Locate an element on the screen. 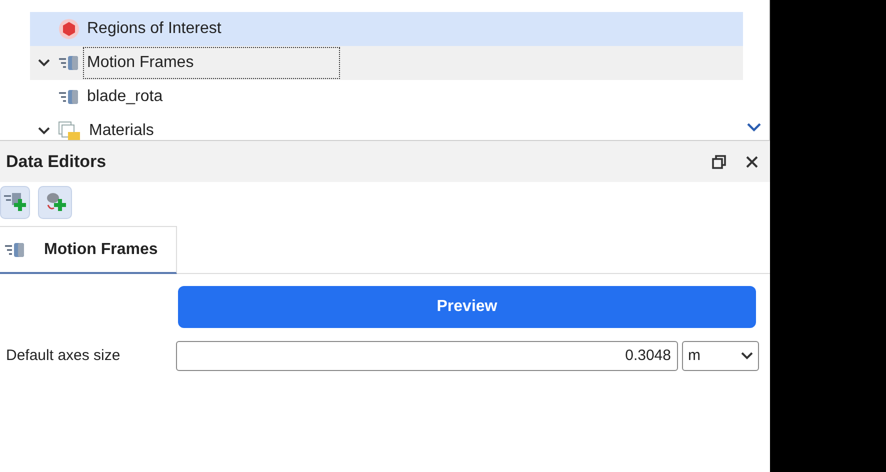 This screenshot has height=472, width=886. tree-item-label: Materials is located at coordinates (121, 130).